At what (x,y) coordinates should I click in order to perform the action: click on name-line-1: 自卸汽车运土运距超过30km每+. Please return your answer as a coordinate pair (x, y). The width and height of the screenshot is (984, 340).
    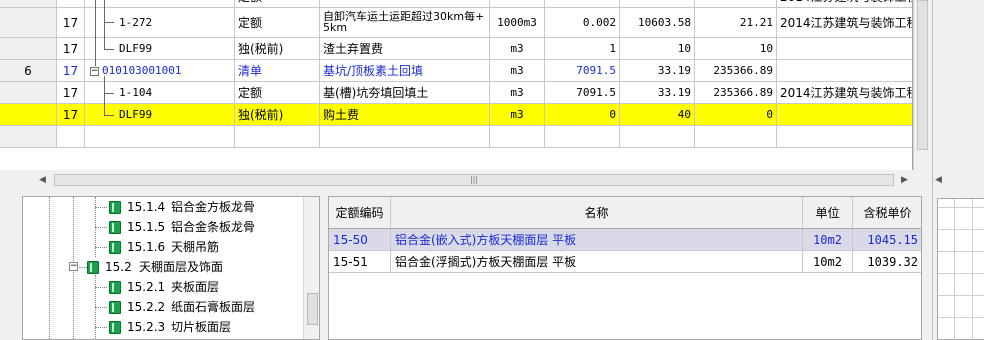
    Looking at the image, I should click on (404, 16).